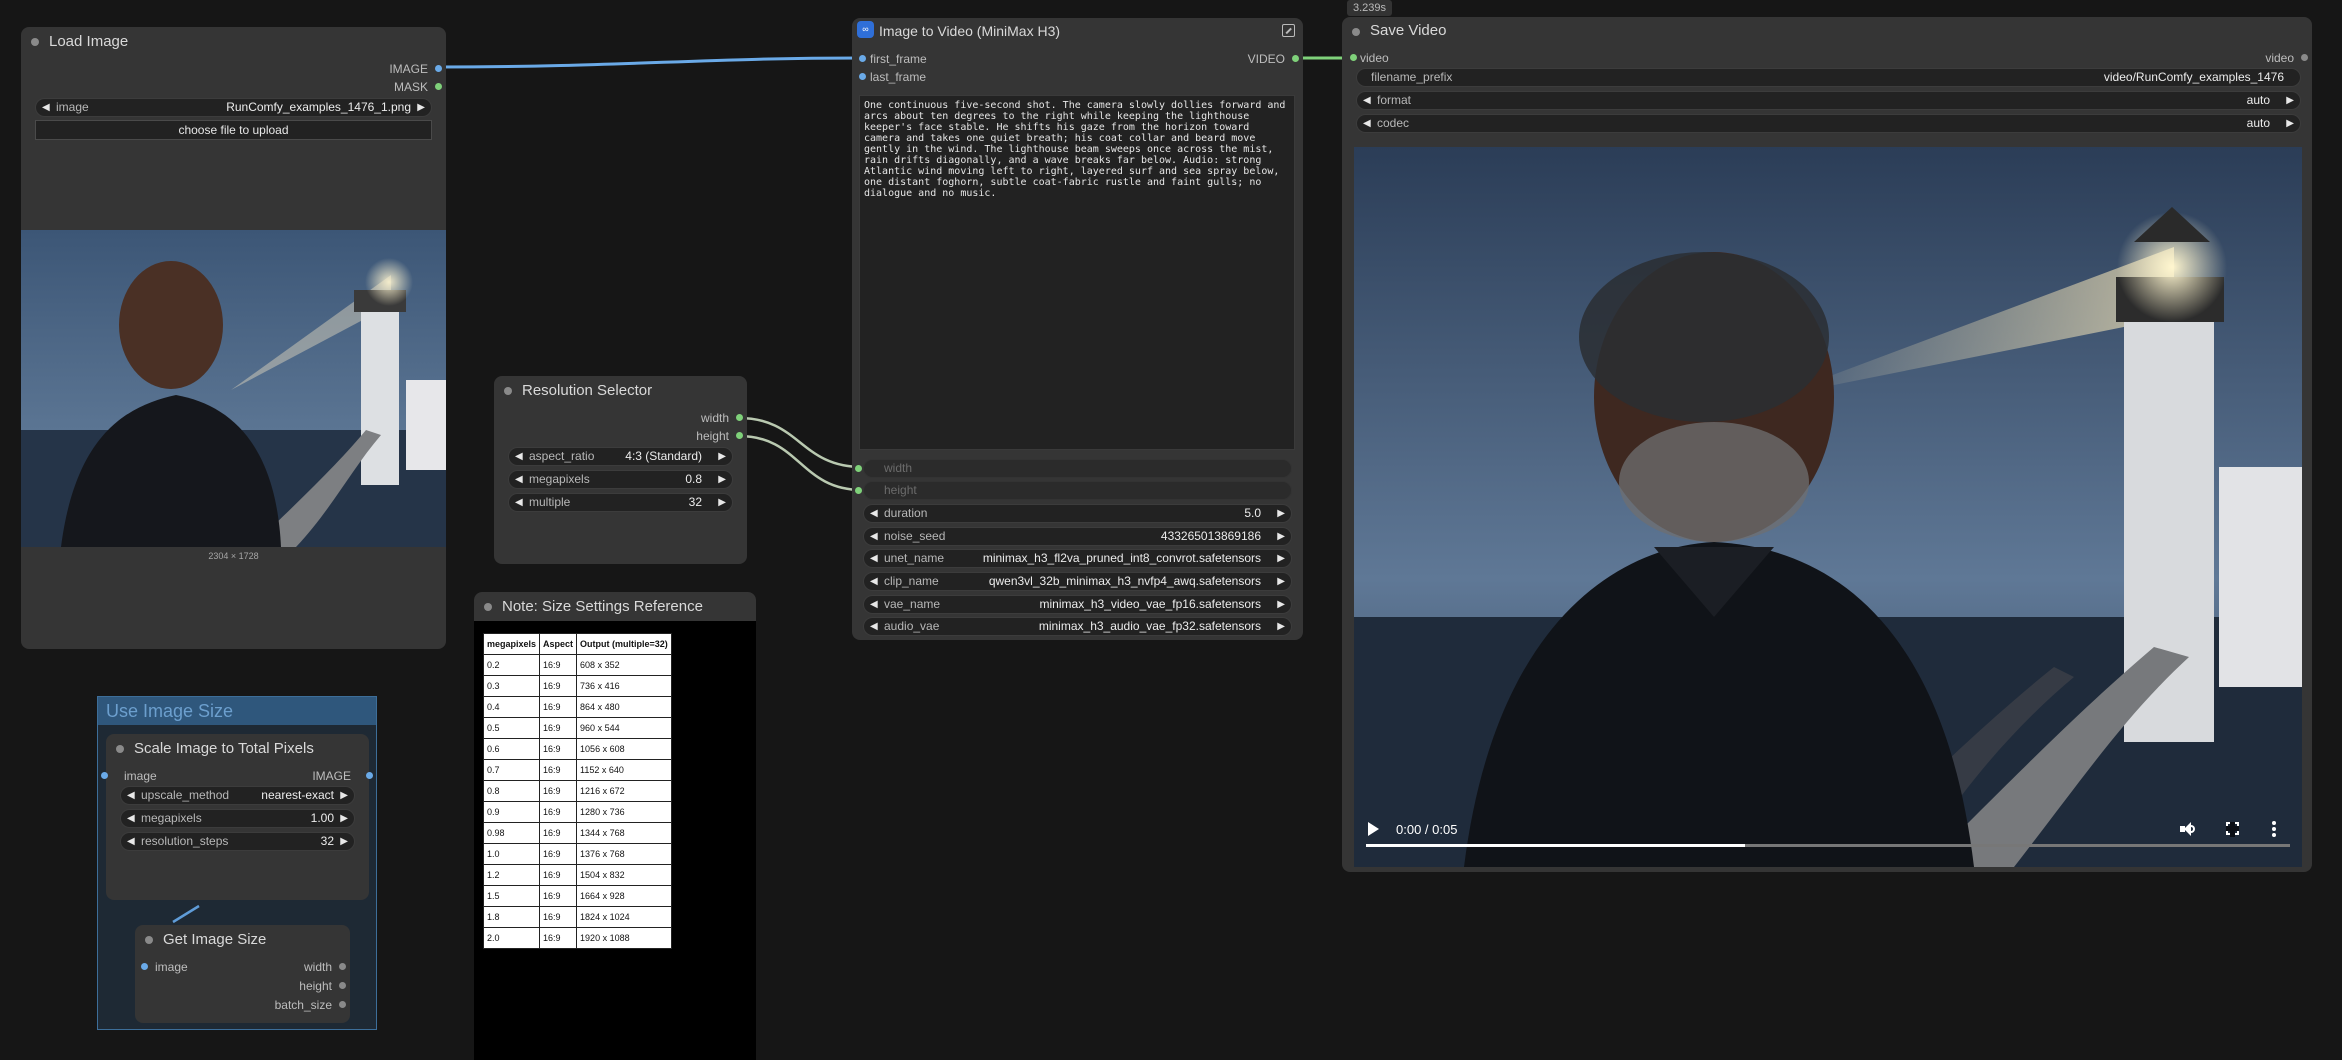 The width and height of the screenshot is (2342, 1060). I want to click on get-image-size-title: Get Image Size, so click(242, 940).